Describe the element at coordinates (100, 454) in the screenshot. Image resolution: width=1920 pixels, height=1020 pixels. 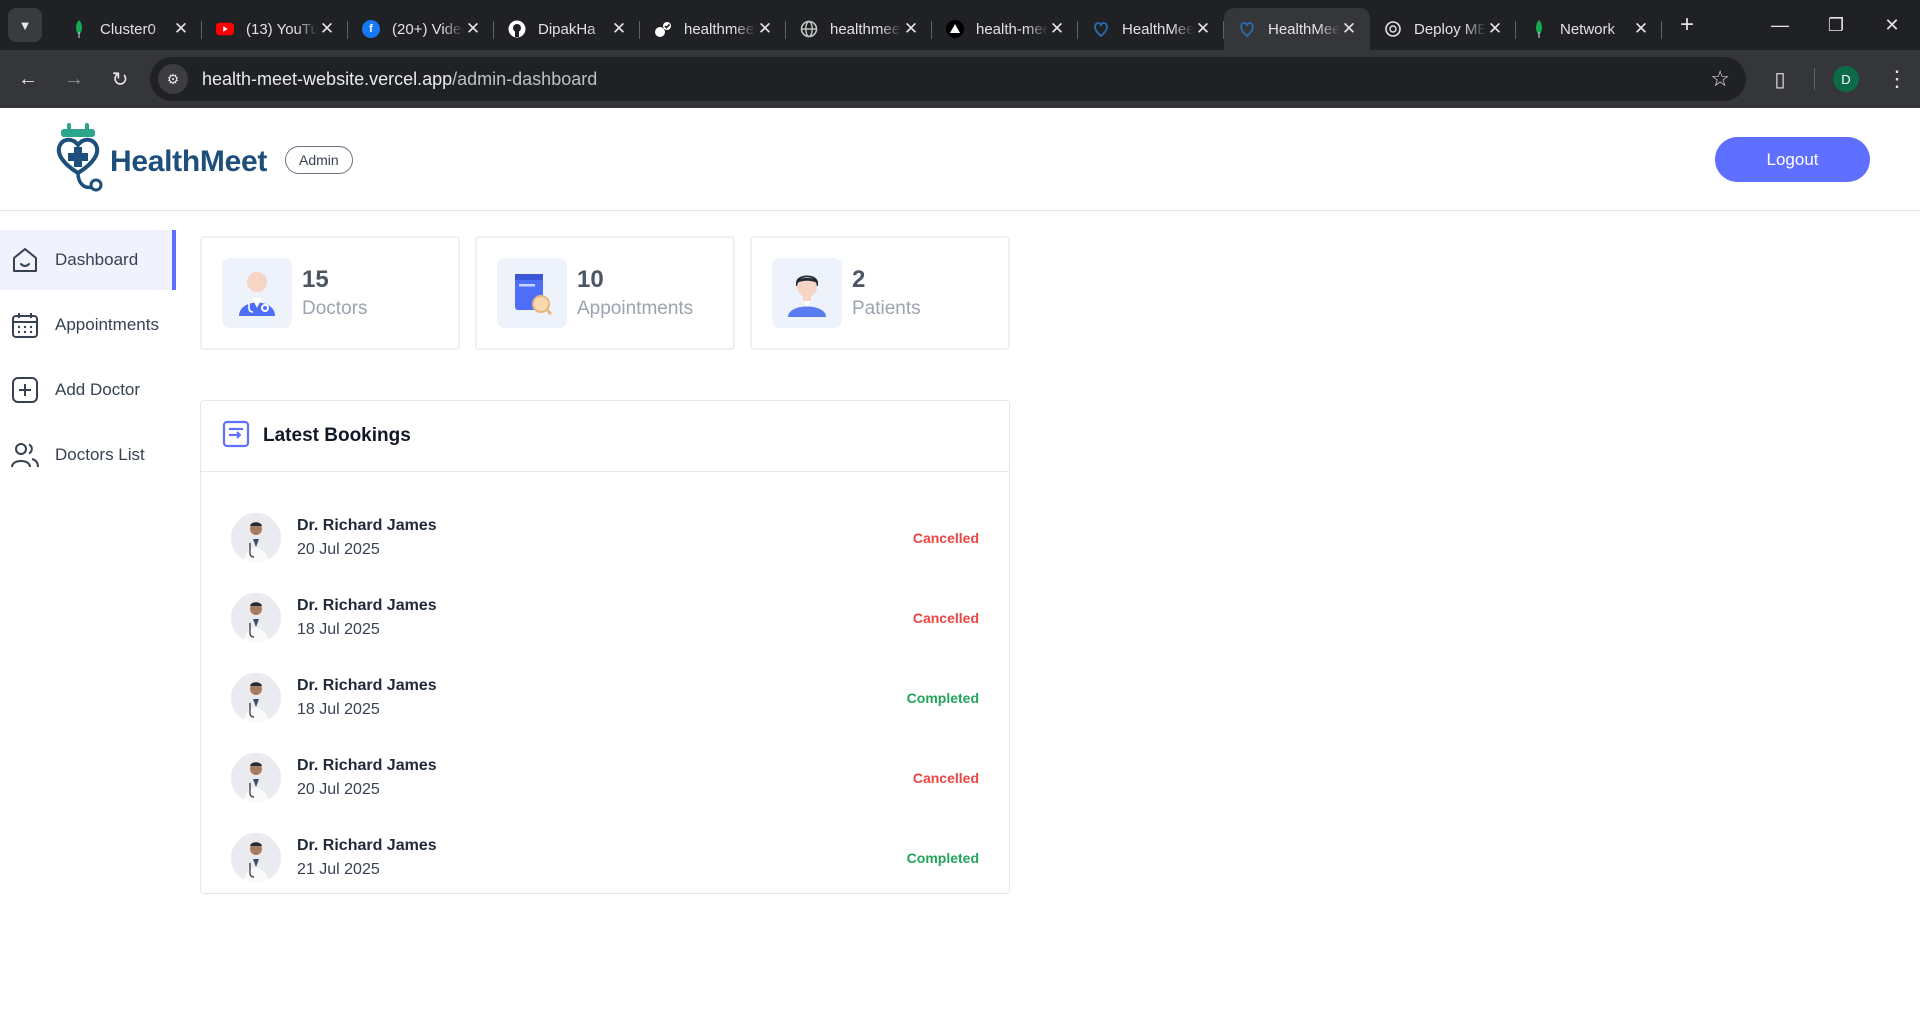
I see `sidebar-item-label: Doctors List` at that location.